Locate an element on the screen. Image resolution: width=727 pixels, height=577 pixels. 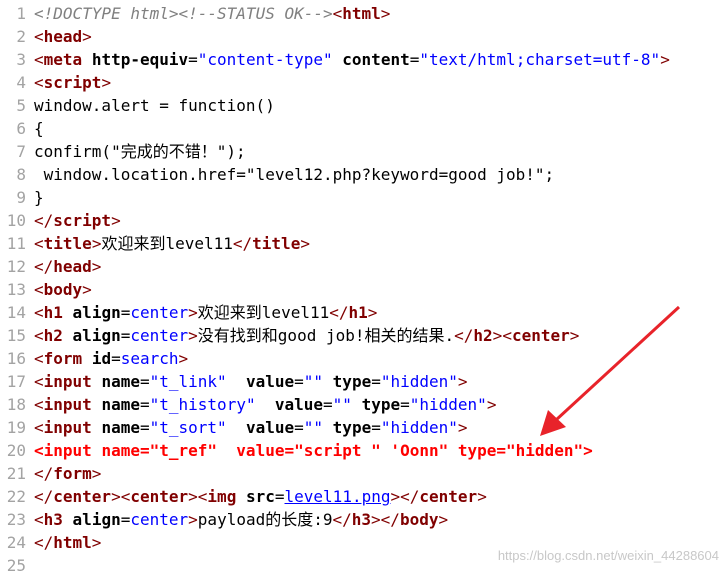
code-token: script is located at coordinates (72, 82).